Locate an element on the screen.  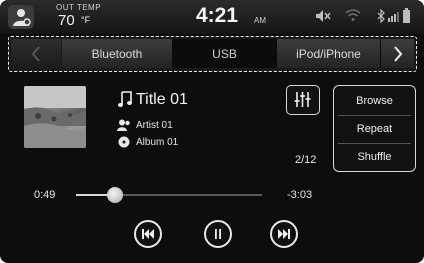
tab-usb: USB is located at coordinates (225, 53).